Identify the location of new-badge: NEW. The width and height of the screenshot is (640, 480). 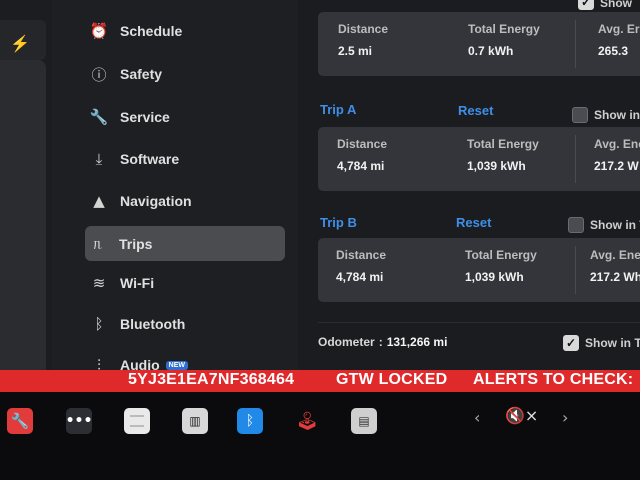
(176, 365).